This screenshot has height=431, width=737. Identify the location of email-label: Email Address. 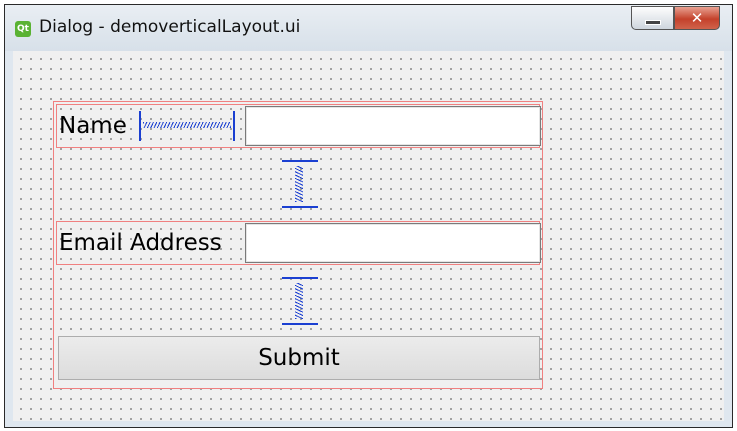
(140, 243).